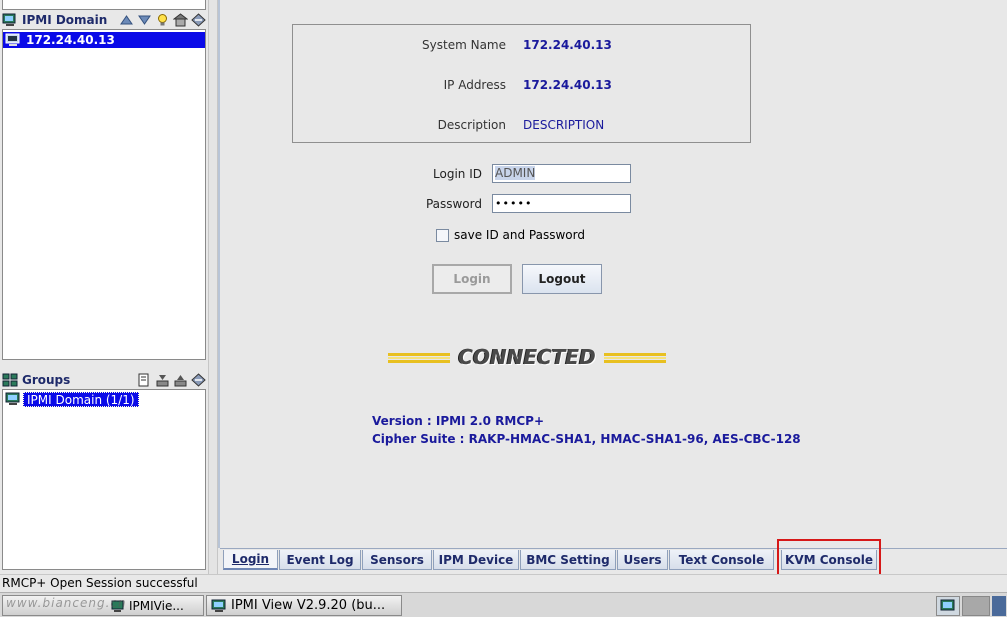 The width and height of the screenshot is (1007, 617). Describe the element at coordinates (471, 125) in the screenshot. I see `description-label: Description` at that location.